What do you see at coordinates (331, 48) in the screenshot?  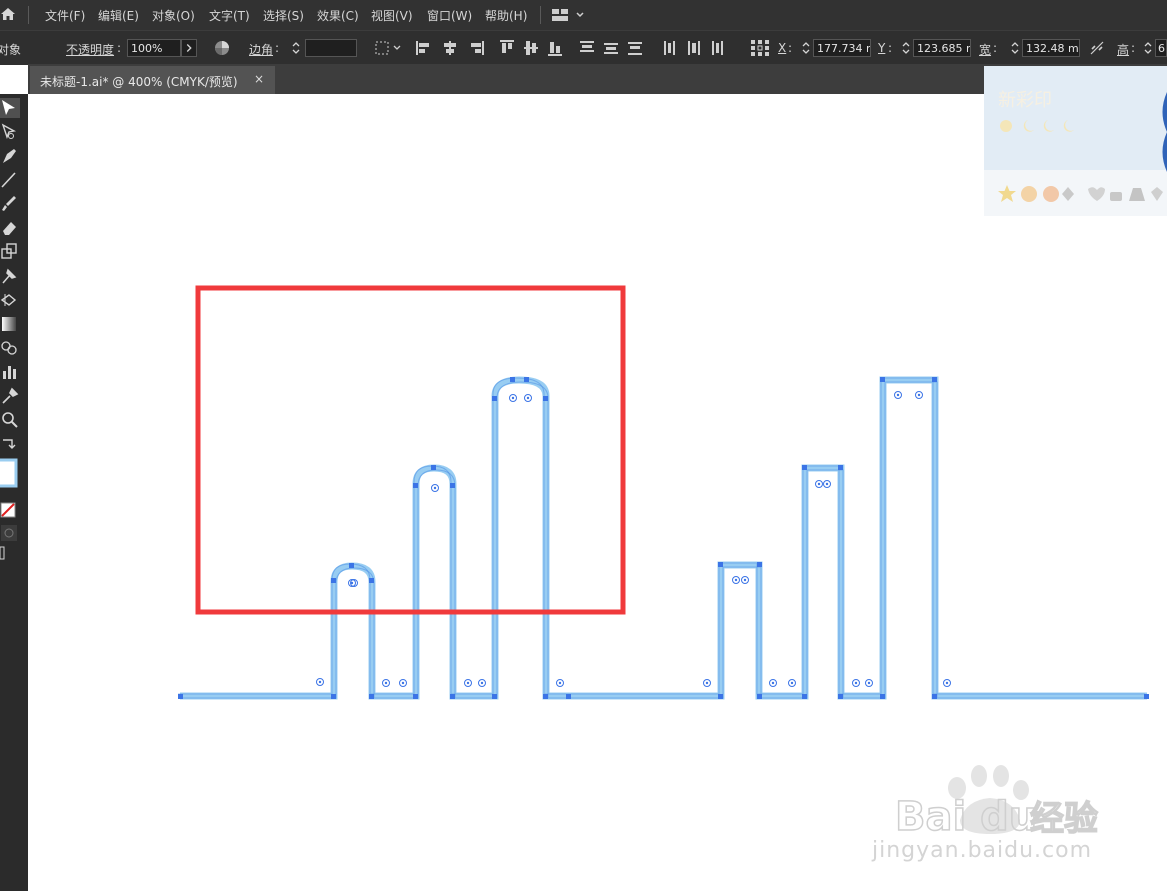 I see `corner-input` at bounding box center [331, 48].